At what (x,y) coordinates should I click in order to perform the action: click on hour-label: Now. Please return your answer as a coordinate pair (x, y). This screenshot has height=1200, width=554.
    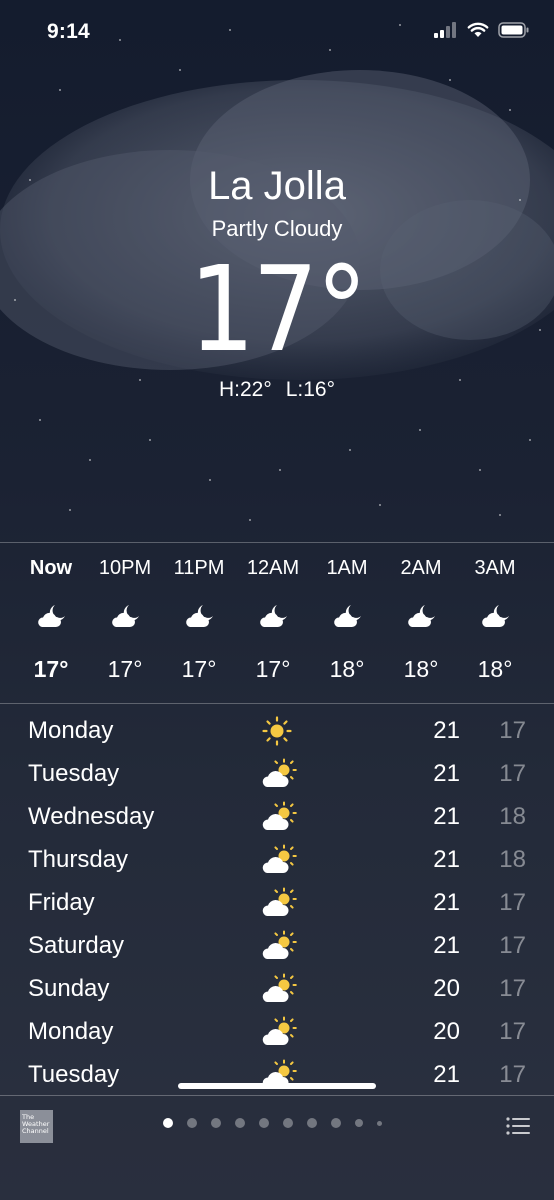
    Looking at the image, I should click on (51, 568).